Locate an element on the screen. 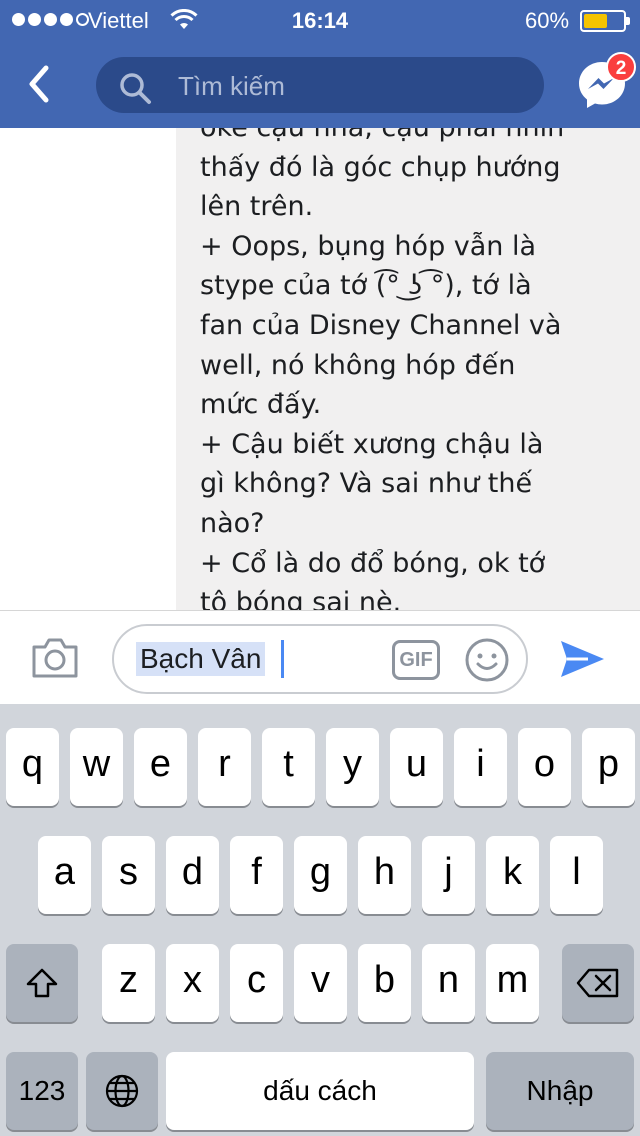 This screenshot has width=640, height=1136. camera-button is located at coordinates (55, 660).